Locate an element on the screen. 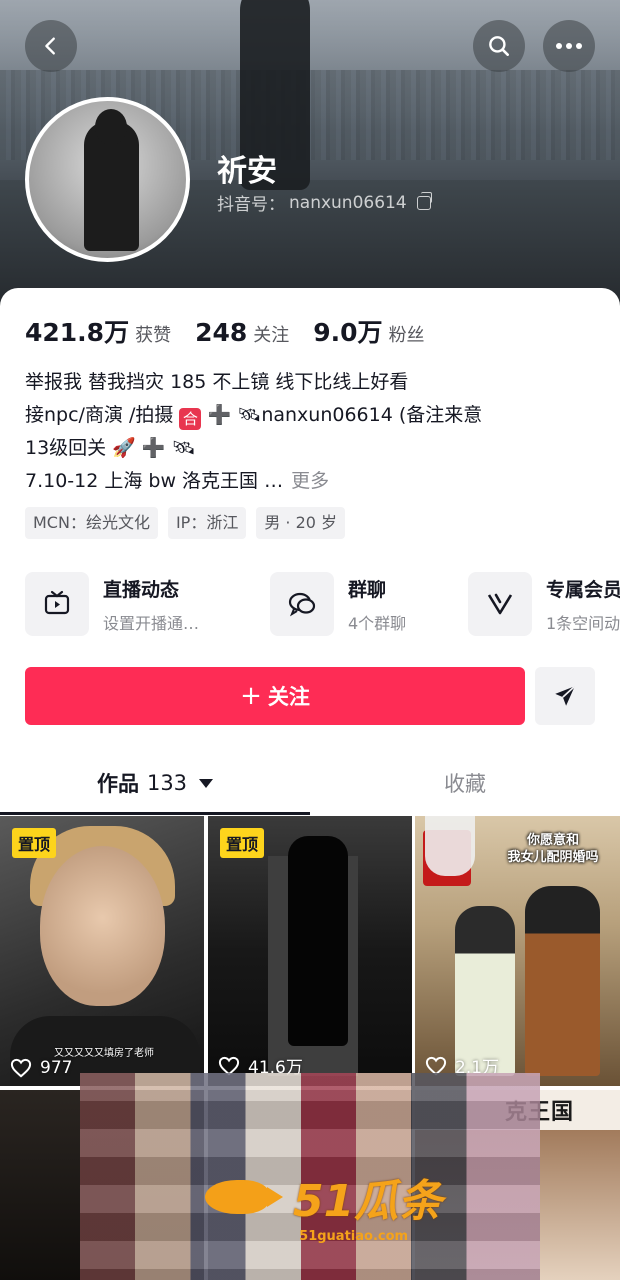 Image resolution: width=620 pixels, height=1280 pixels. stat-likes-label: 获赞 is located at coordinates (153, 335).